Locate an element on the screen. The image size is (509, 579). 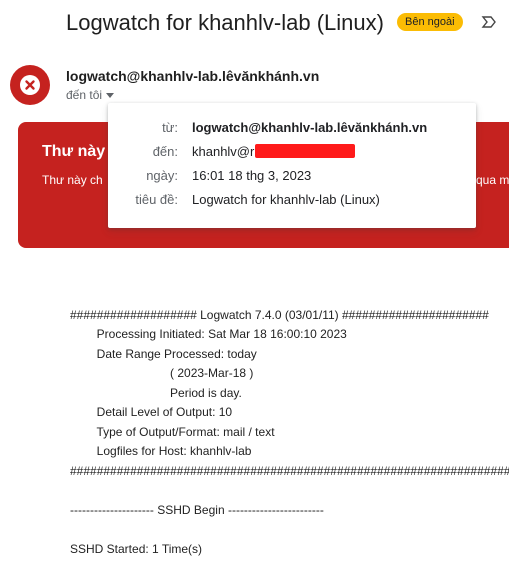
subject-value: Logwatch for khanhlv-lab (Linux) is located at coordinates (286, 199).